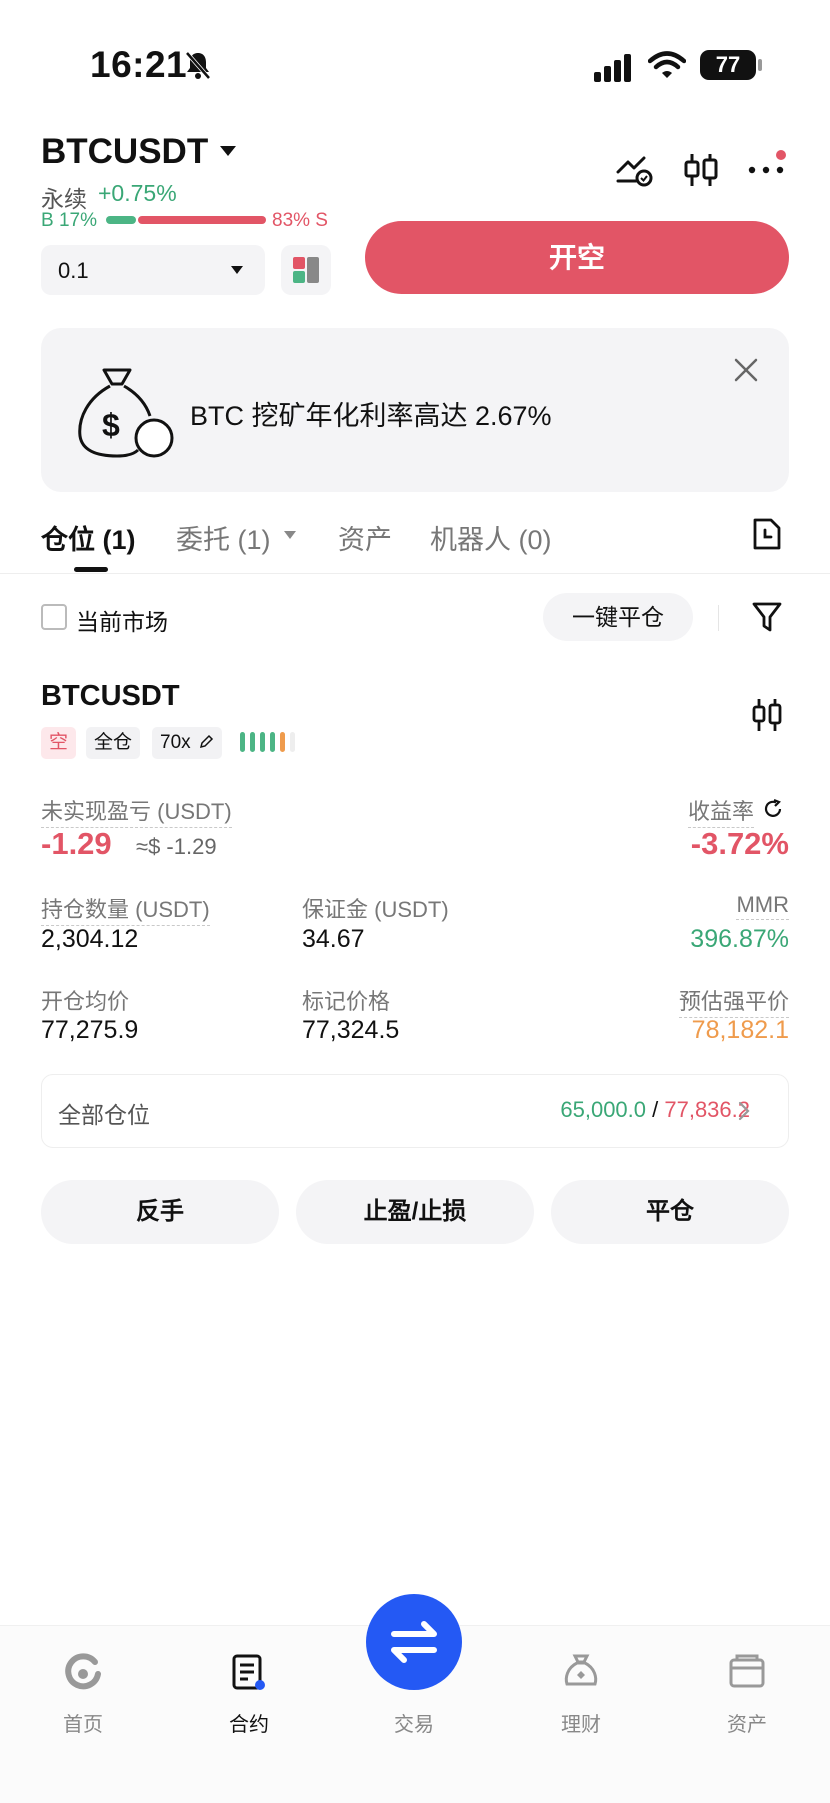  I want to click on nav-futures-label: 合约, so click(249, 1722).